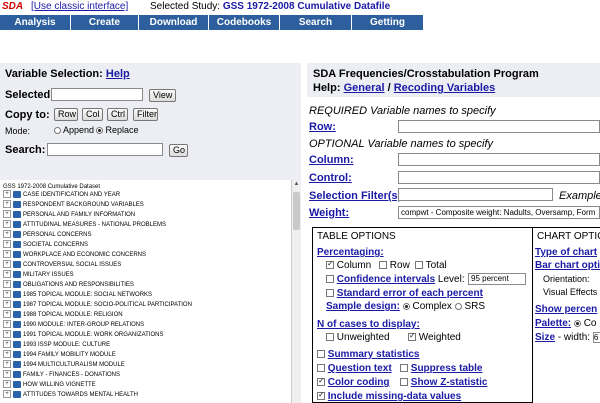  What do you see at coordinates (57, 131) in the screenshot?
I see `mode-append-radio` at bounding box center [57, 131].